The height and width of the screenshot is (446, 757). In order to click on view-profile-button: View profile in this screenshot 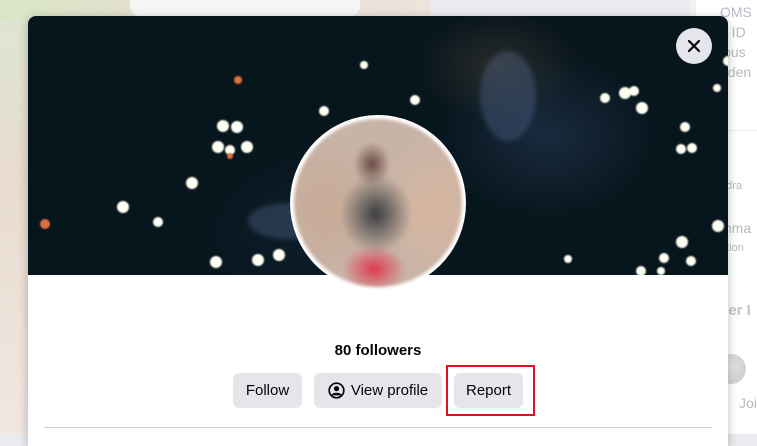, I will do `click(378, 390)`.